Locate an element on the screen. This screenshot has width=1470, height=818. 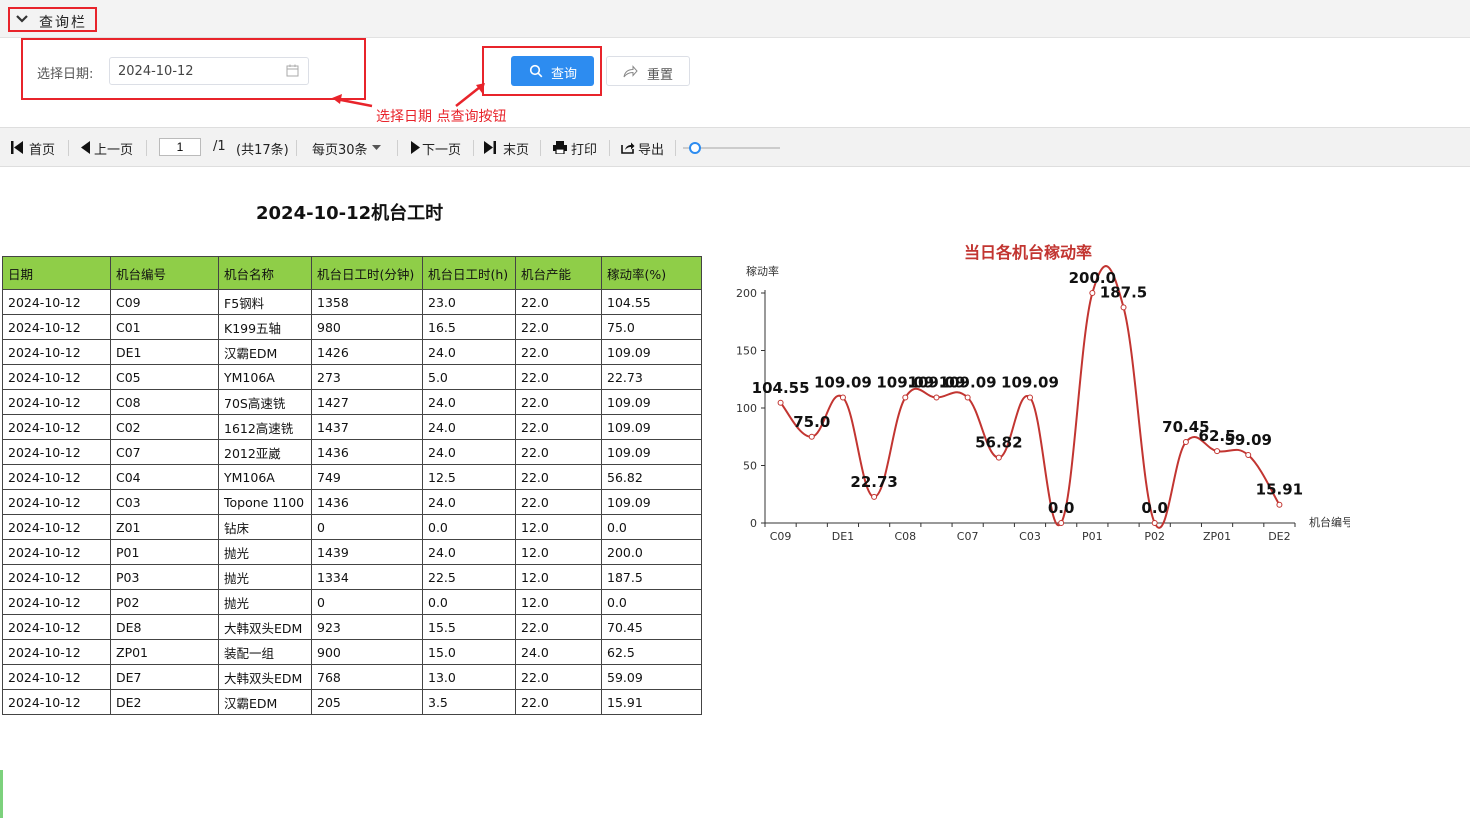
table-cell: 1439 is located at coordinates (367, 552).